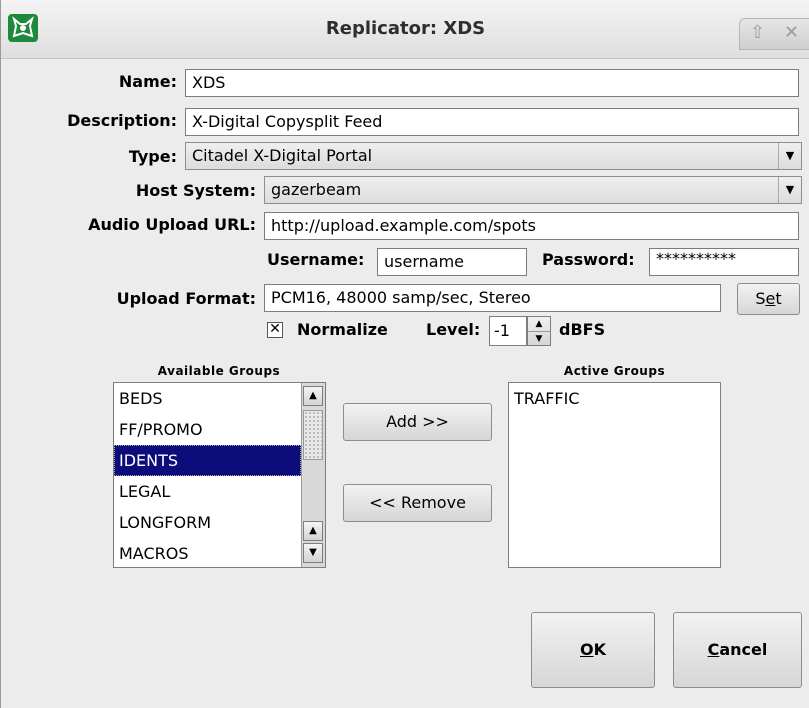 The width and height of the screenshot is (809, 708). I want to click on audio-upload-url-label: Audio Upload URL:, so click(172, 224).